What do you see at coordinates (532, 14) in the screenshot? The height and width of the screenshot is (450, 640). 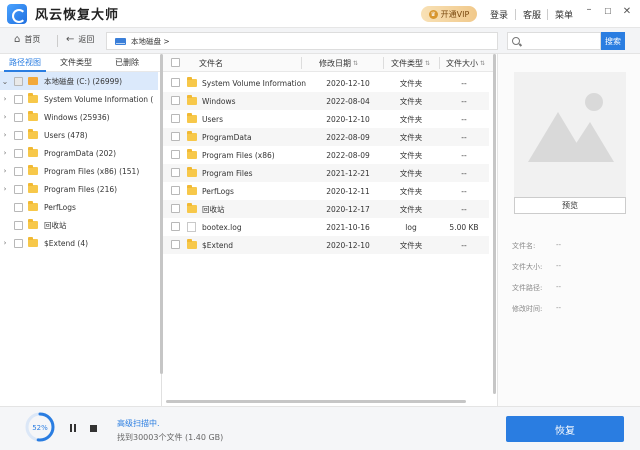 I see `service-link: 客服` at bounding box center [532, 14].